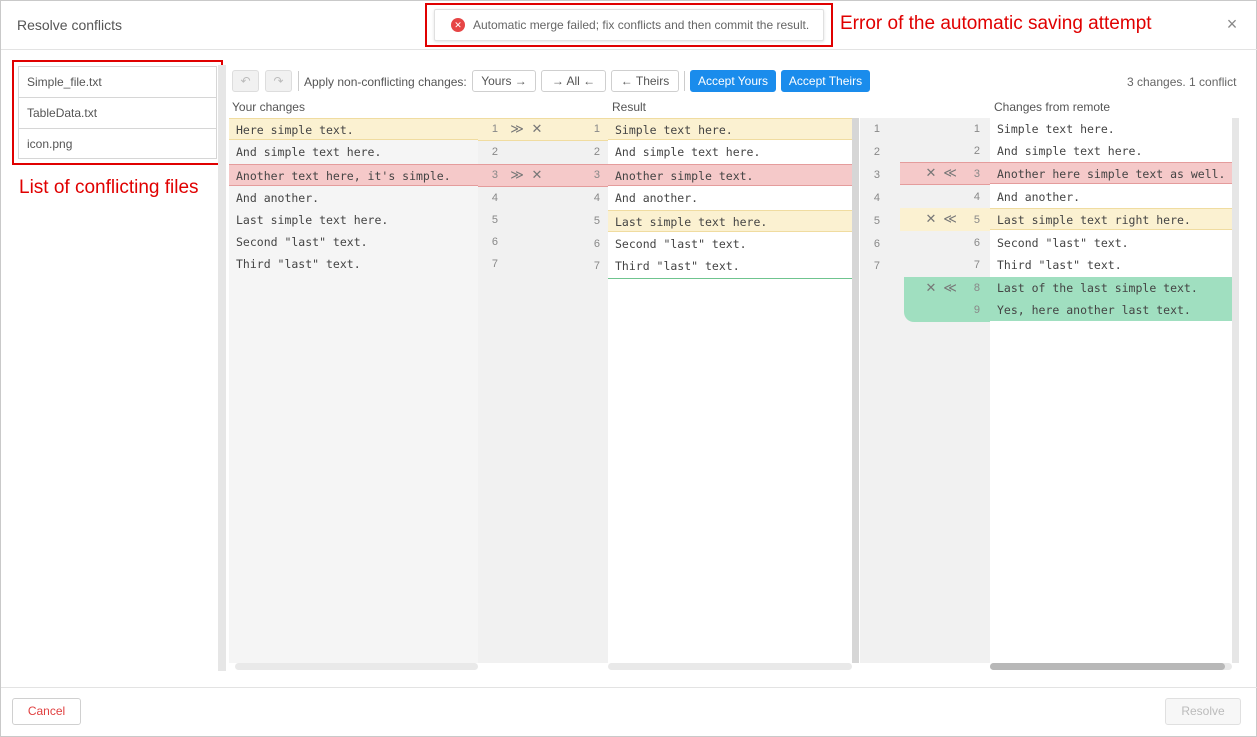 Image resolution: width=1257 pixels, height=737 pixels. I want to click on code-line: Here simple text., so click(353, 129).